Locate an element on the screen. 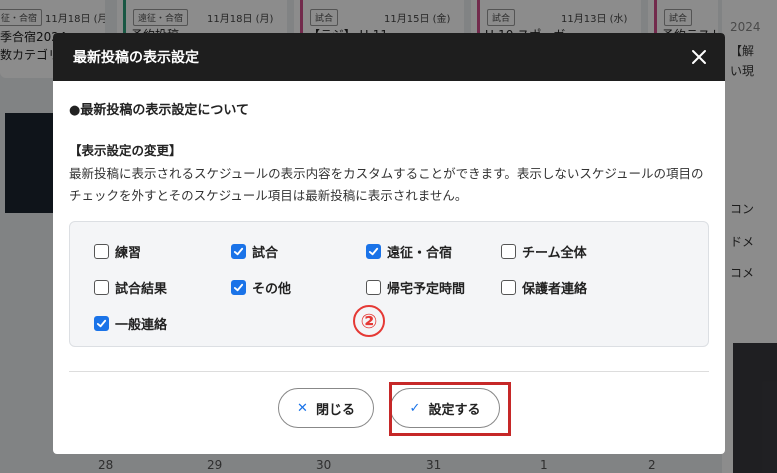  section-subheading: 【表示設定の変更】 is located at coordinates (125, 150).